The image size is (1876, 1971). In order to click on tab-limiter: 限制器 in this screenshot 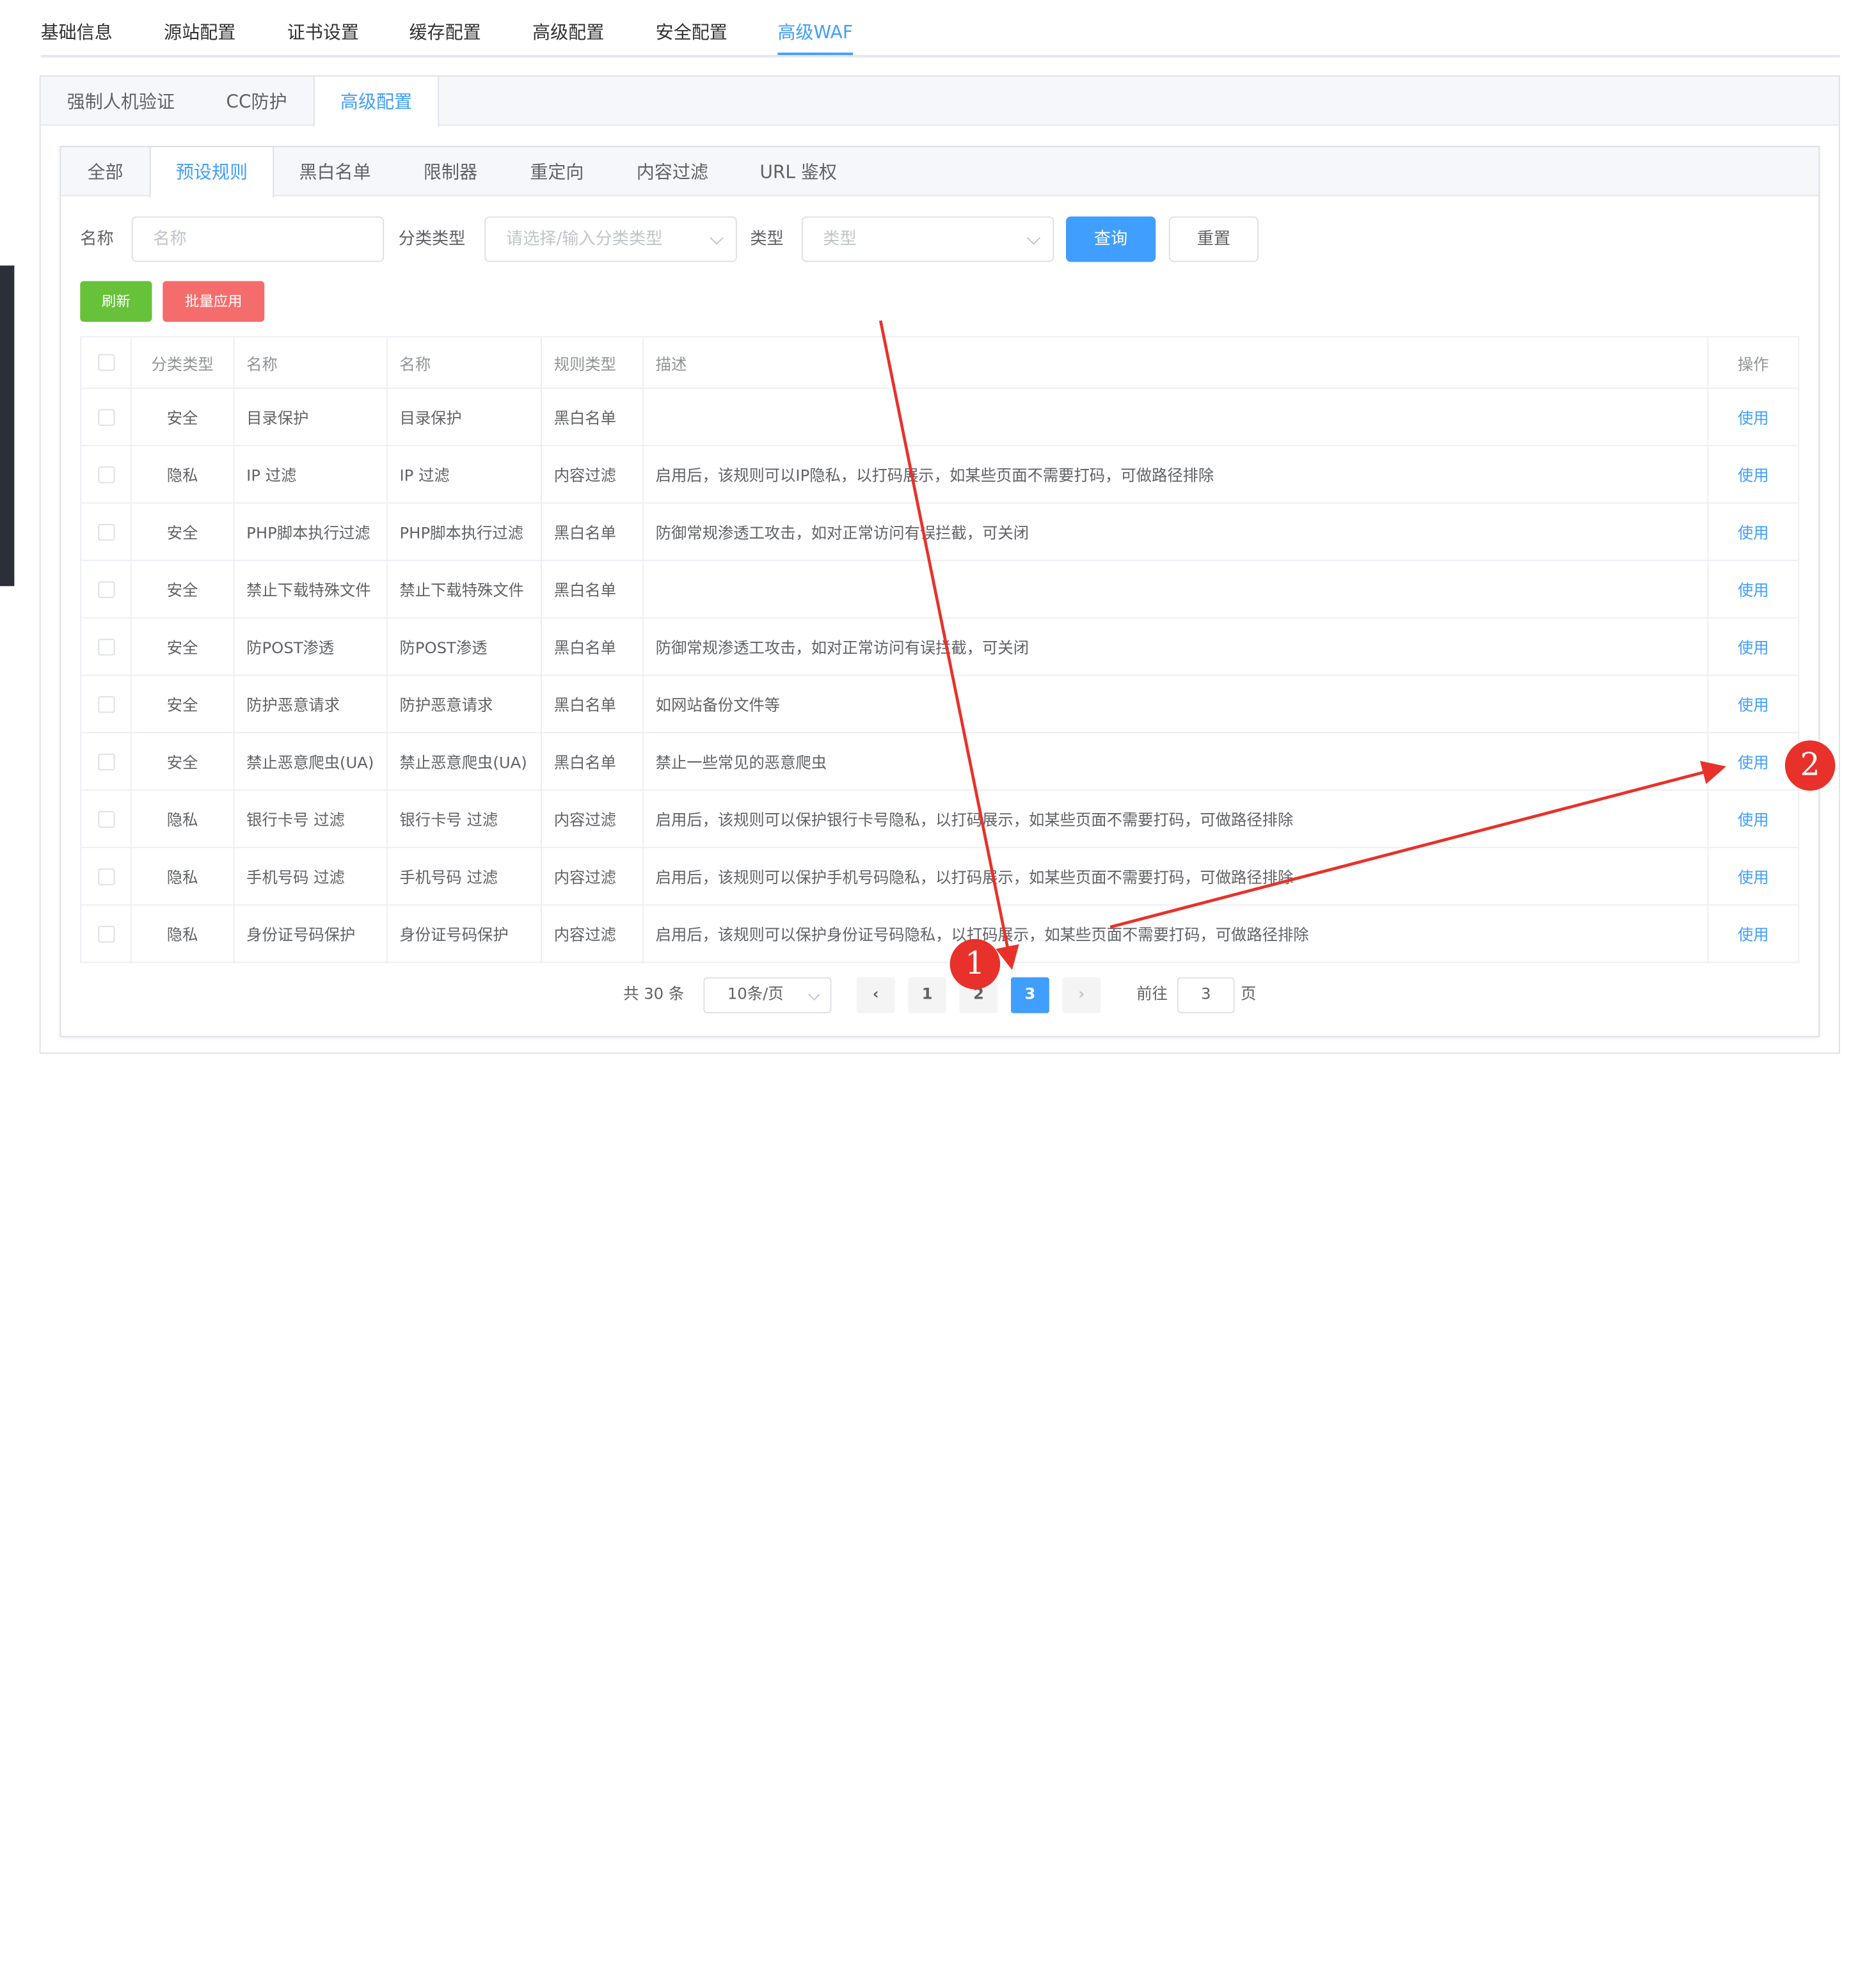, I will do `click(450, 171)`.